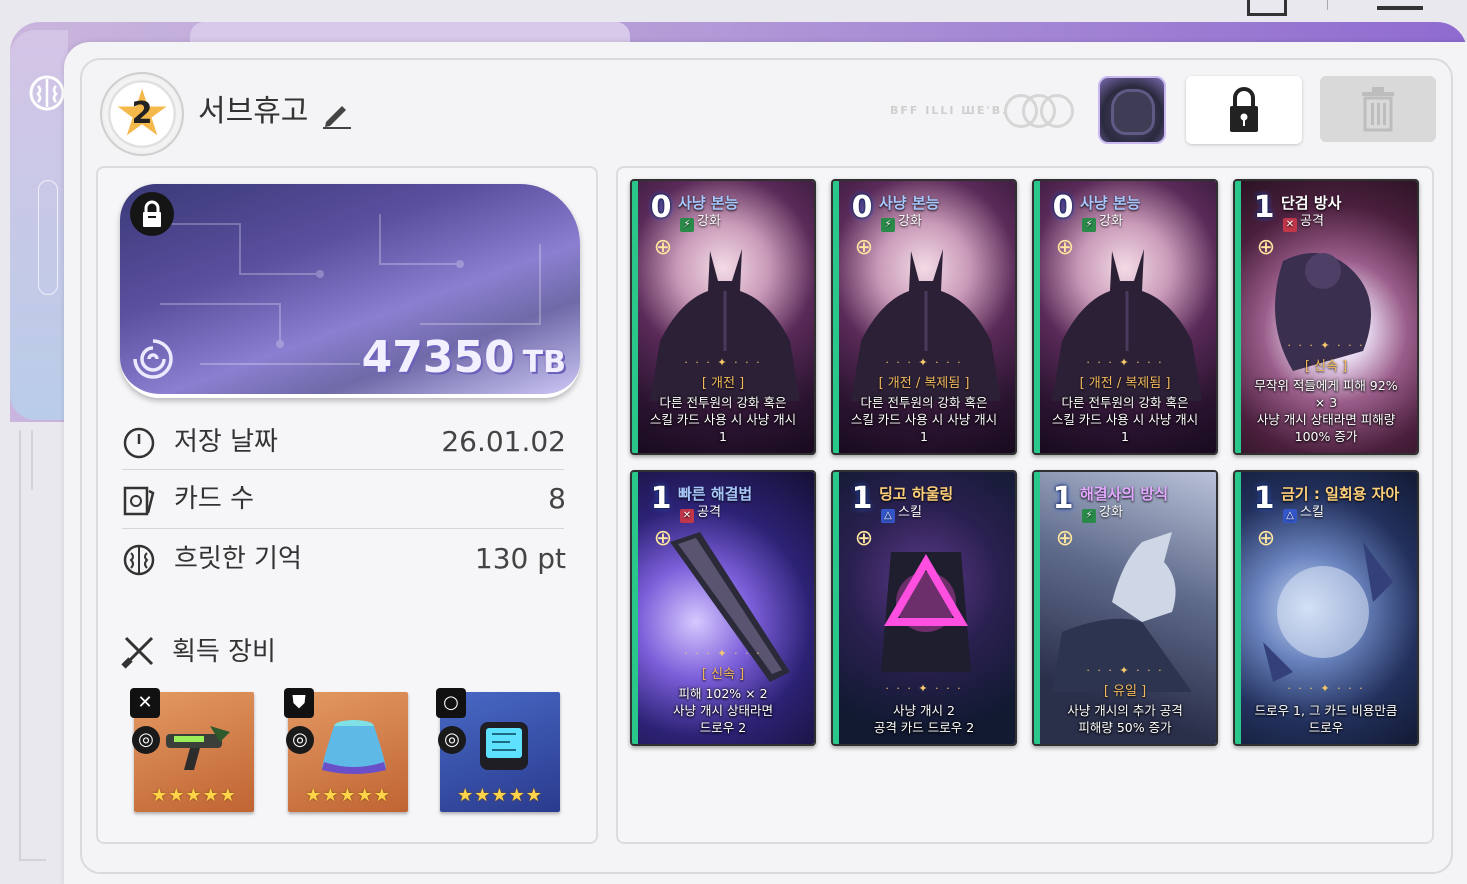 The image size is (1467, 884). What do you see at coordinates (504, 746) in the screenshot?
I see `device-art` at bounding box center [504, 746].